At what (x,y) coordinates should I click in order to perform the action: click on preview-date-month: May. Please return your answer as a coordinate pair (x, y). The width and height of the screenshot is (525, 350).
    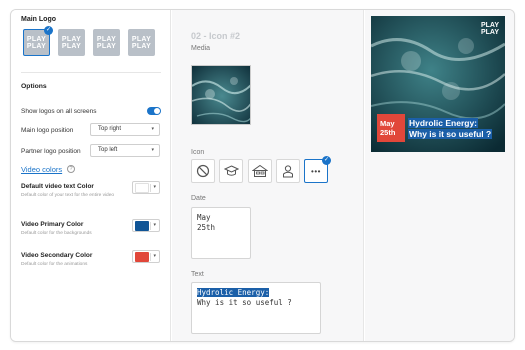
    Looking at the image, I should click on (387, 123).